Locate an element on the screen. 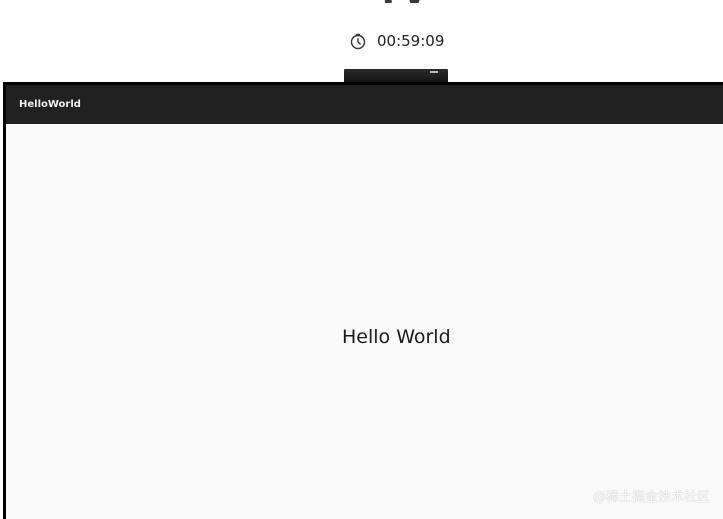 This screenshot has height=519, width=723. watermark: @稀土掘金技术社区 is located at coordinates (651, 497).